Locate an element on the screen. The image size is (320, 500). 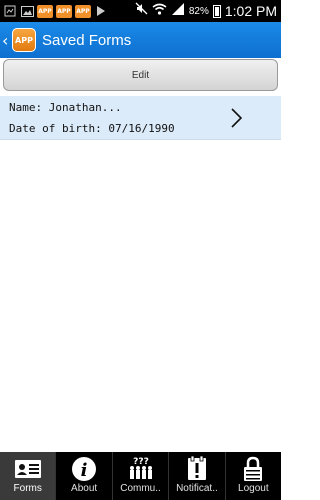
battery-icon is located at coordinates (216, 11).